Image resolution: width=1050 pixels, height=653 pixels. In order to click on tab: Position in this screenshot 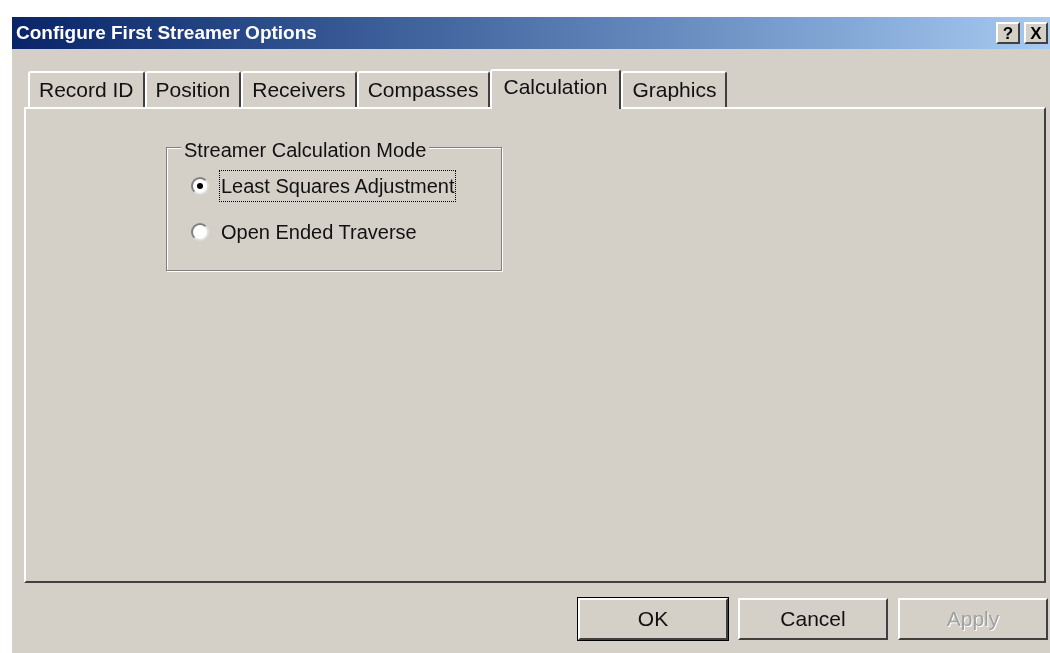, I will do `click(193, 89)`.